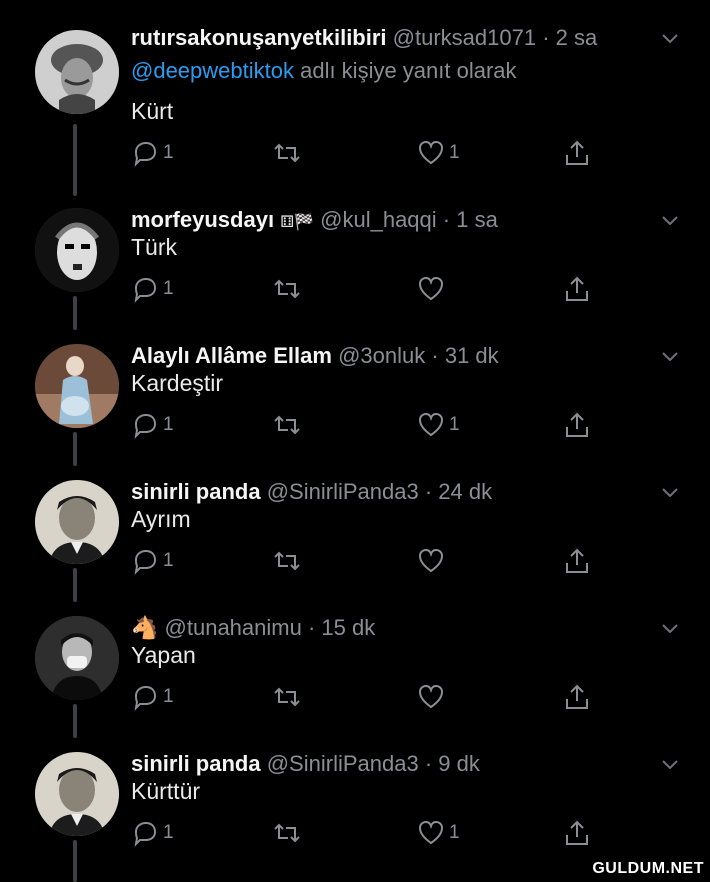  I want to click on display-name: rutırsakonuşanyetkilibiri, so click(259, 37).